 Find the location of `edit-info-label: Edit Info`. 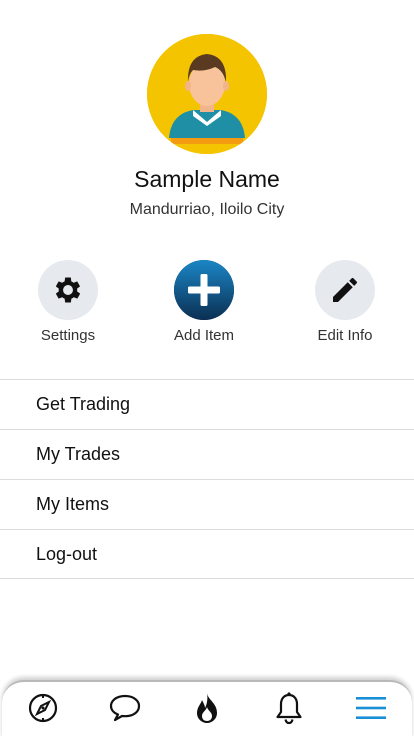

edit-info-label: Edit Info is located at coordinates (345, 335).